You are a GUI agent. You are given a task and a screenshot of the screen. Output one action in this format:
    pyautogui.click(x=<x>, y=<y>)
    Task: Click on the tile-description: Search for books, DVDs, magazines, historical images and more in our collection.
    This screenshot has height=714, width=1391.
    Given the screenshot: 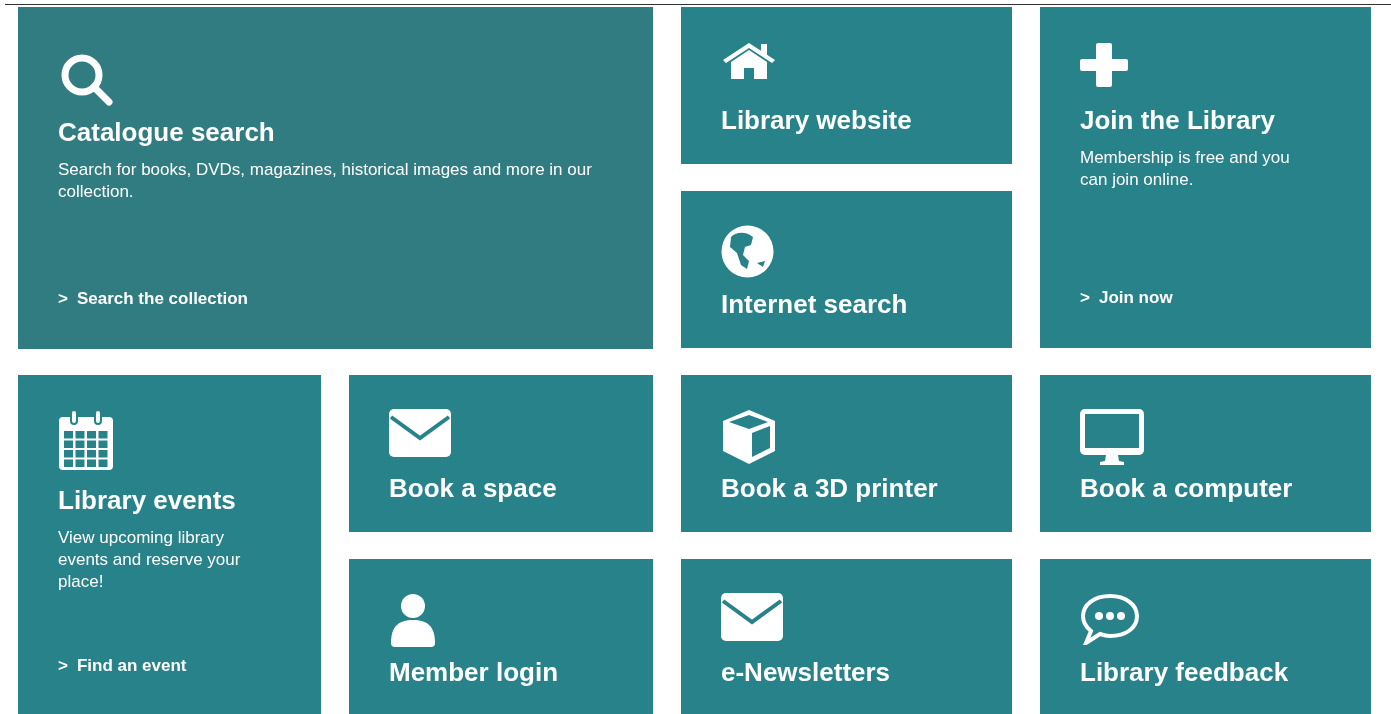 What is the action you would take?
    pyautogui.click(x=325, y=181)
    